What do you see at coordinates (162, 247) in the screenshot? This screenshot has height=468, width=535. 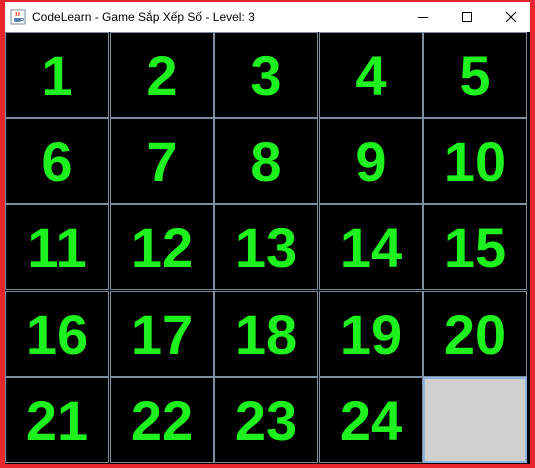 I see `puzzle-tile: 12` at bounding box center [162, 247].